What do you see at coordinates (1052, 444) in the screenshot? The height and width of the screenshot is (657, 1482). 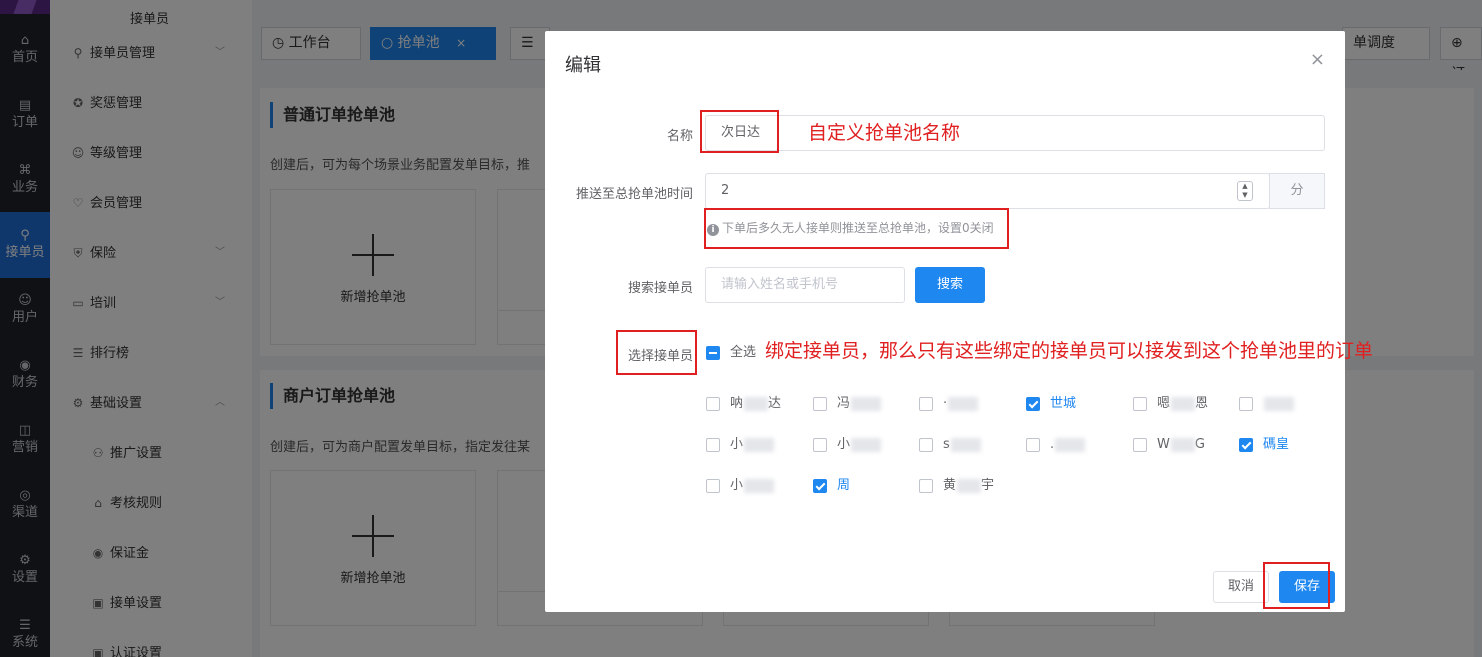 I see `rider-name: .` at bounding box center [1052, 444].